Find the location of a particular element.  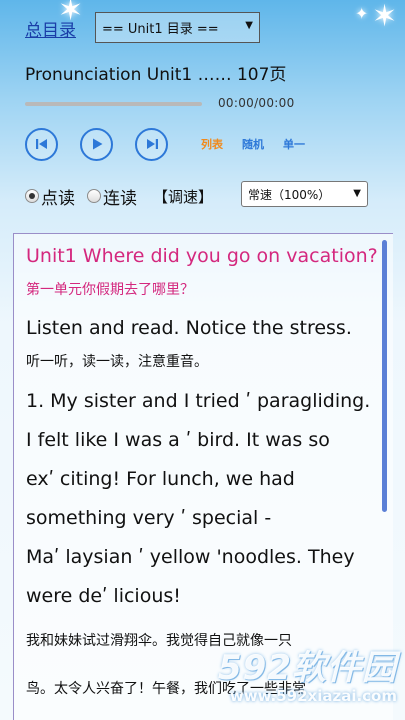

lesson-subtitle: 第一单元你假期去了哪里？ is located at coordinates (110, 290).